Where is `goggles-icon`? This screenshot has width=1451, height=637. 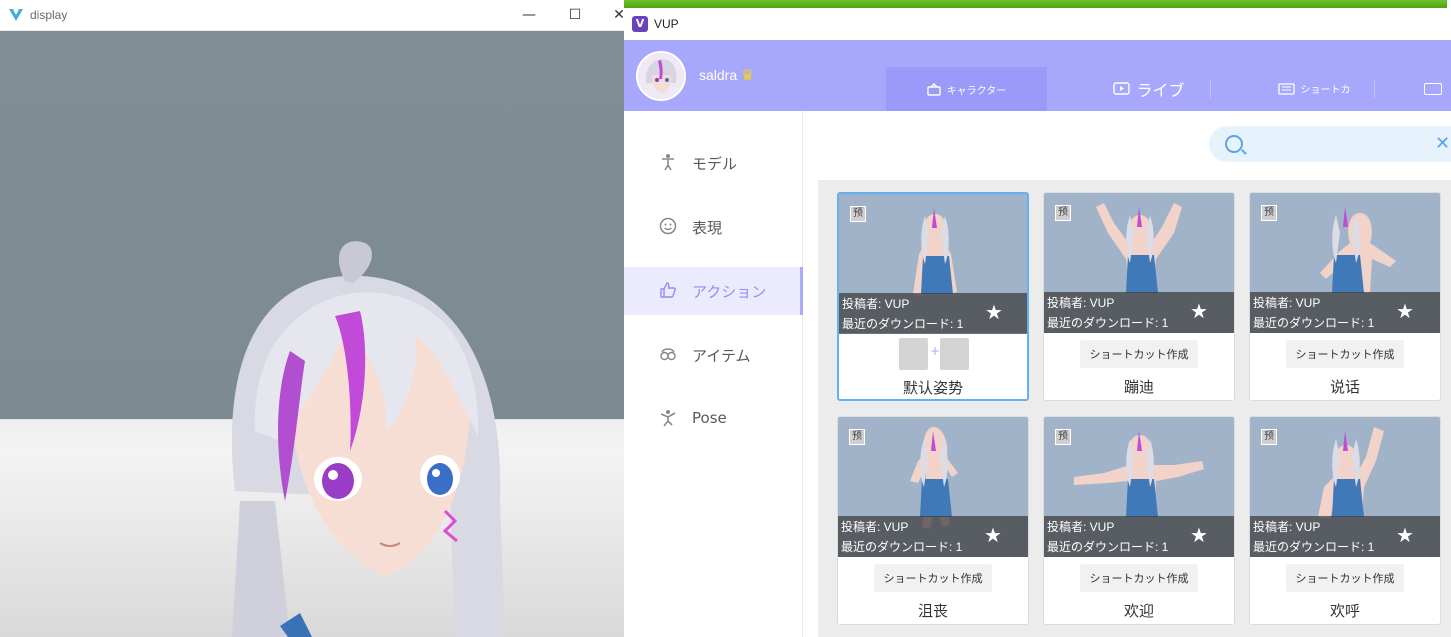
goggles-icon is located at coordinates (668, 355).